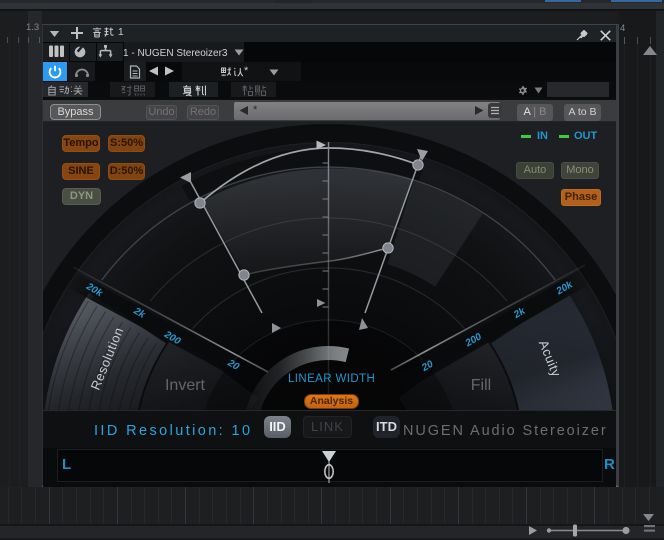 This screenshot has width=664, height=540. Describe the element at coordinates (481, 385) in the screenshot. I see `svg-text: Fill` at that location.